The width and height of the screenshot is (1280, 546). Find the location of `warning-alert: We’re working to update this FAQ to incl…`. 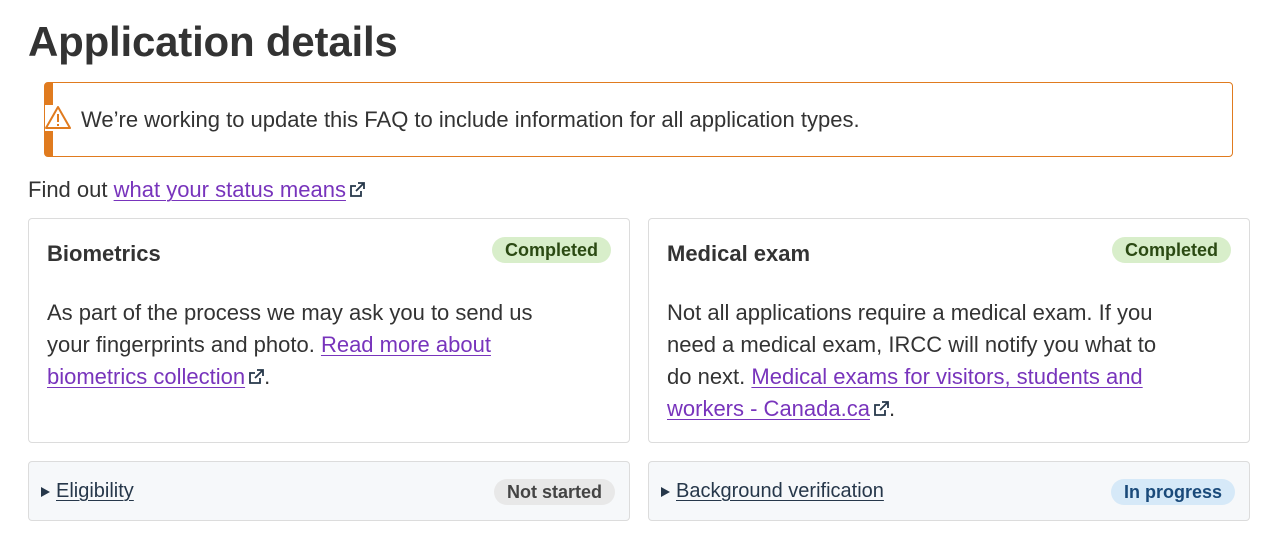

warning-alert: We’re working to update this FAQ to incl… is located at coordinates (638, 119).